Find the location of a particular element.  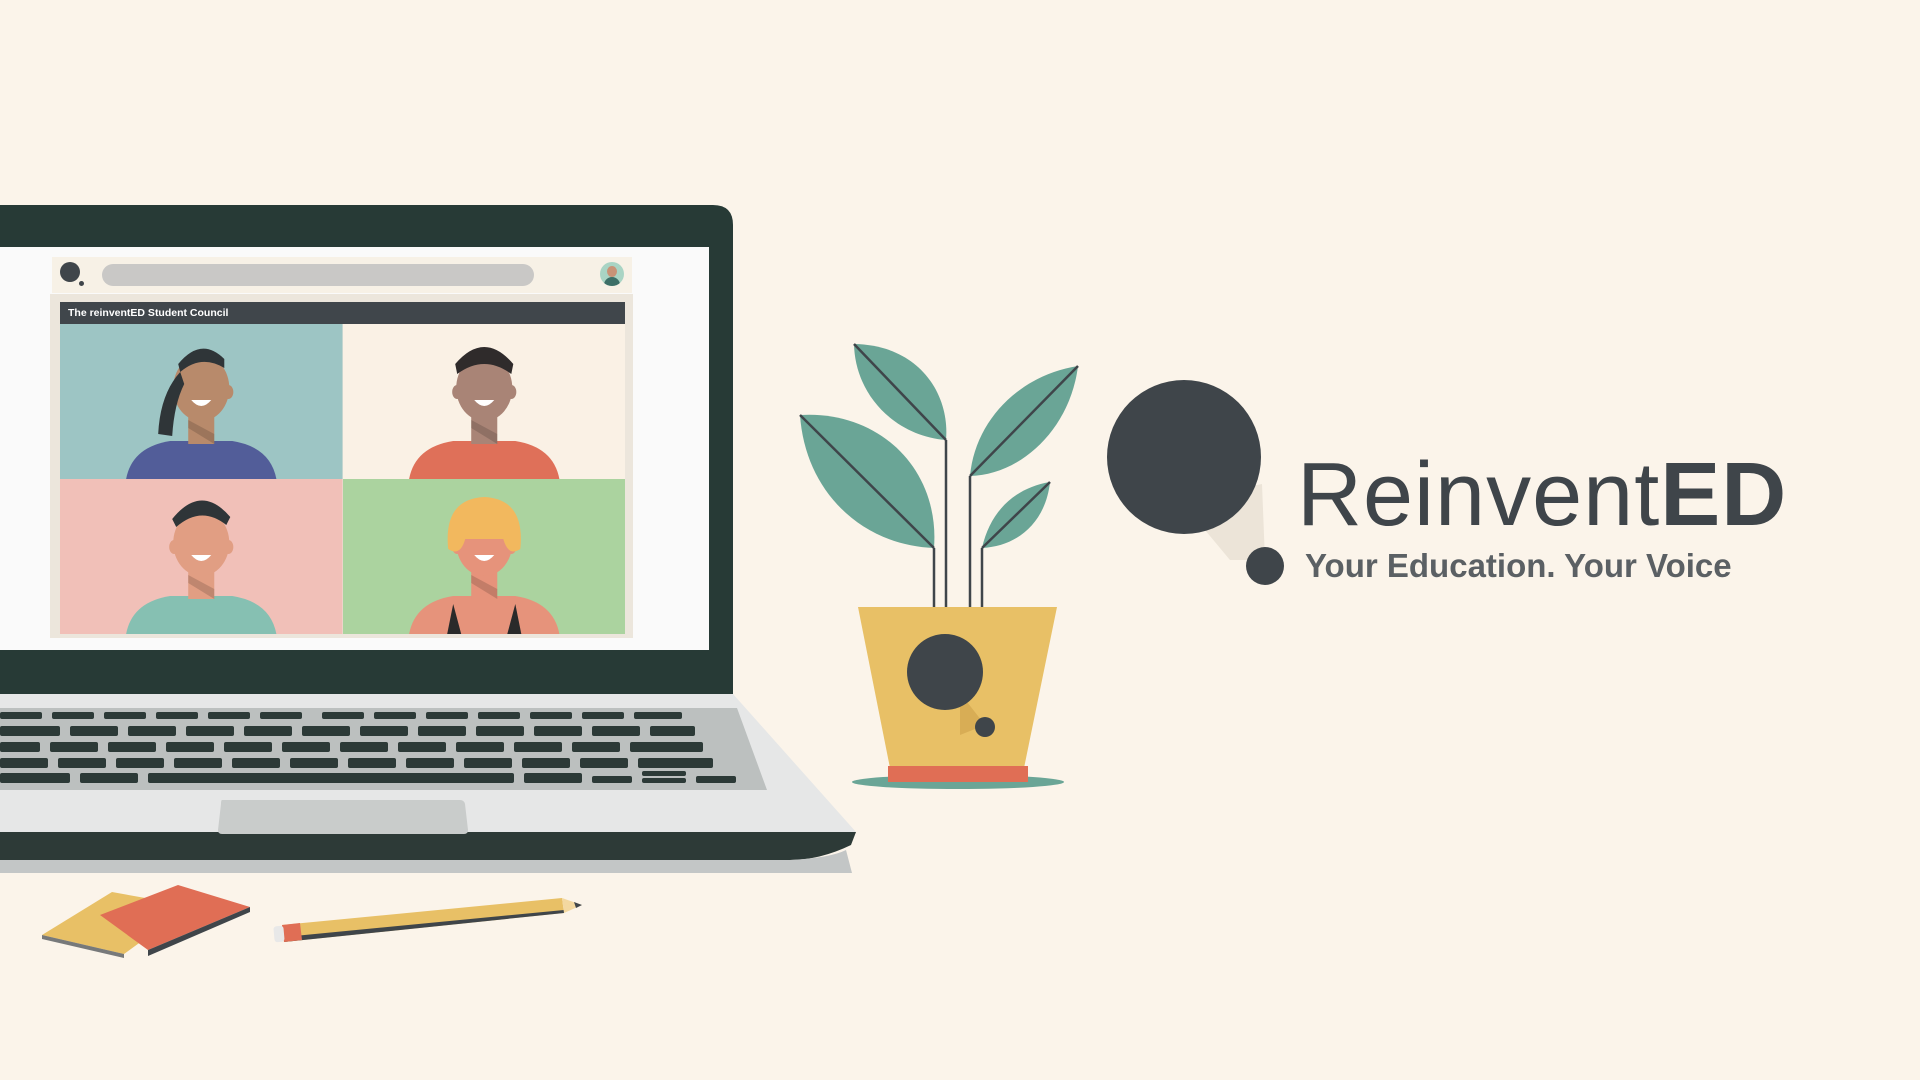

laptop-screen: The reinventED Student Council is located at coordinates (354, 448).